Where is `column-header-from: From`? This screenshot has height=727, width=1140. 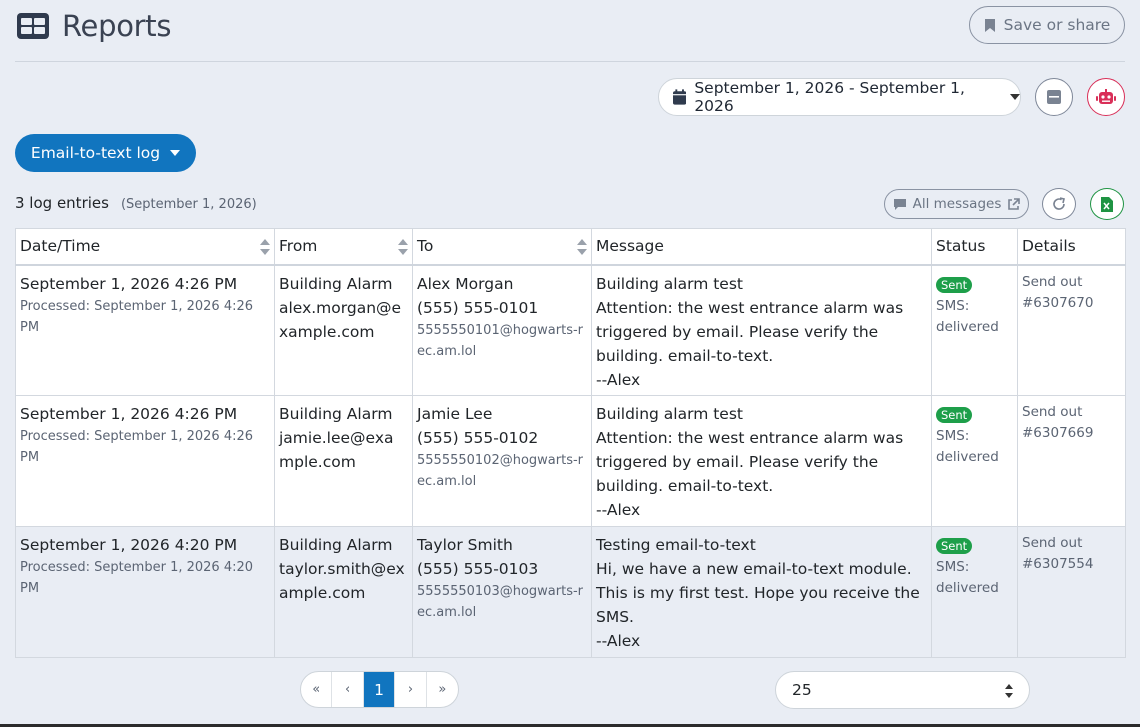 column-header-from: From is located at coordinates (343, 247).